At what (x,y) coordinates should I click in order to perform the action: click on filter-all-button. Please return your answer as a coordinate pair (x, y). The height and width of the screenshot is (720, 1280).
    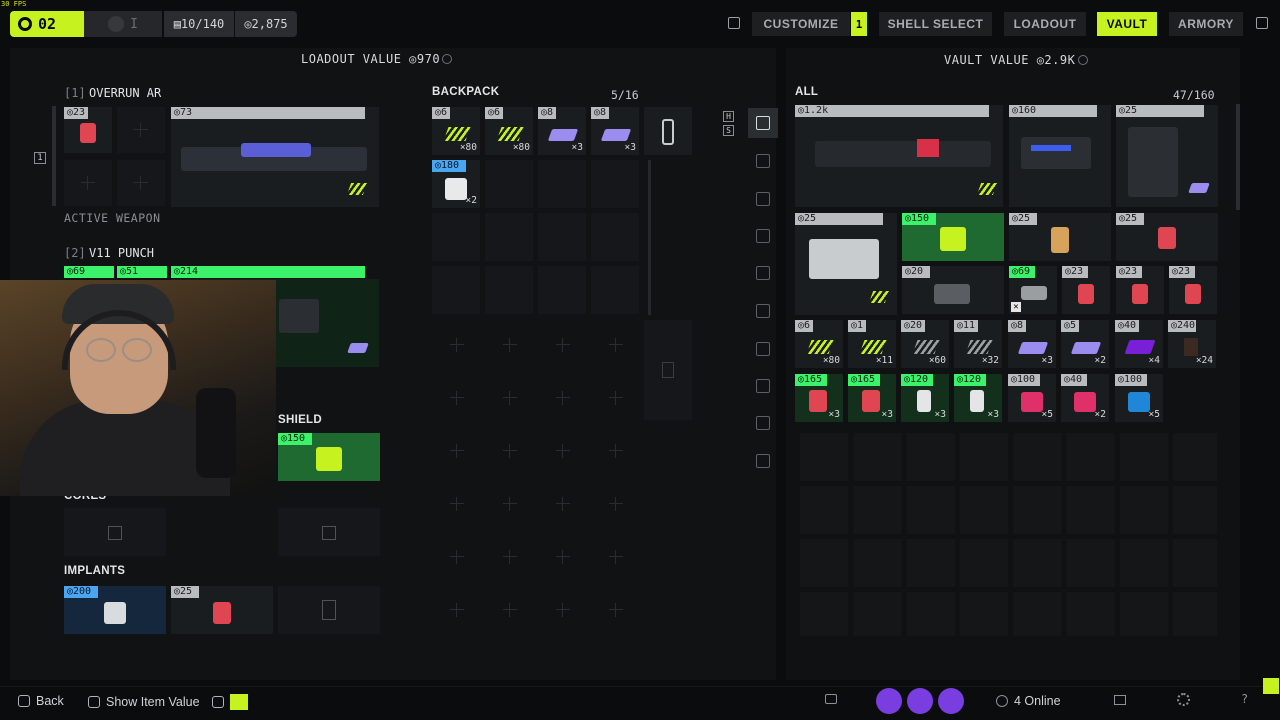
    Looking at the image, I should click on (763, 123).